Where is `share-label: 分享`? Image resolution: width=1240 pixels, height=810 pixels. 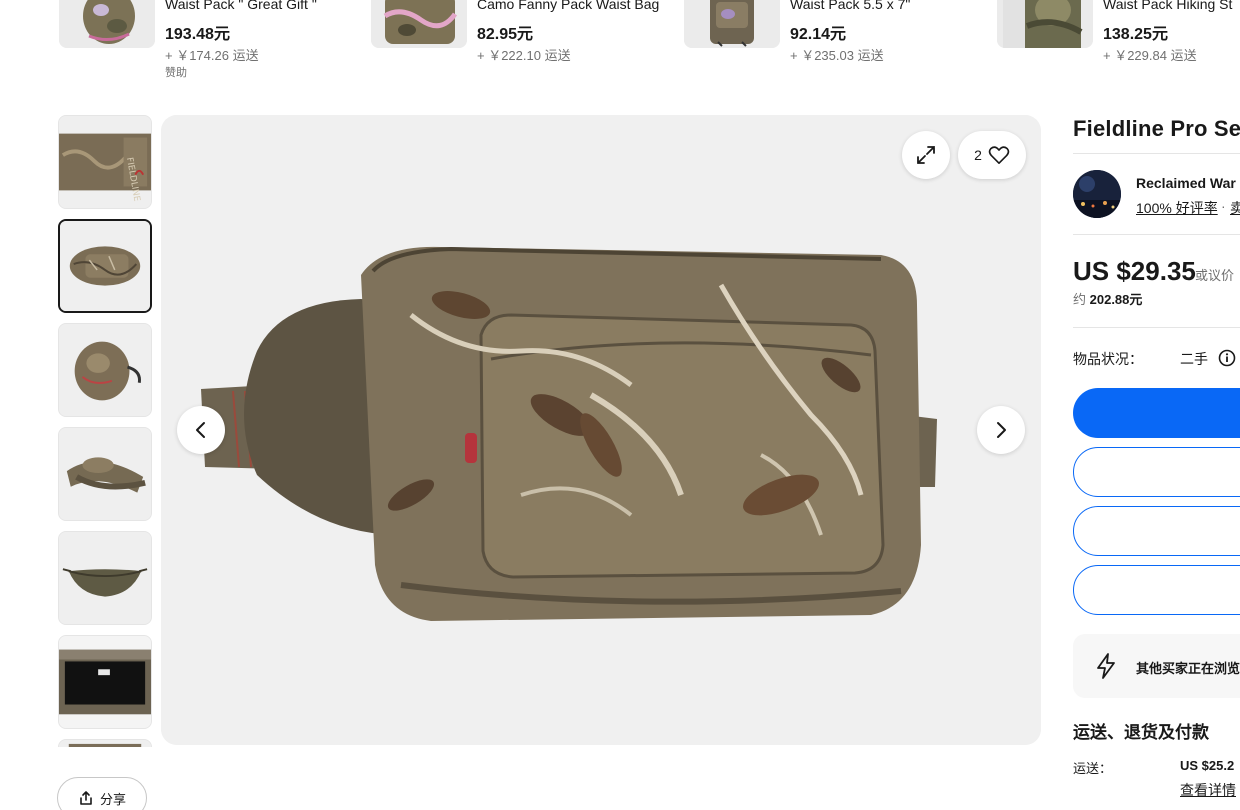
share-label: 分享 is located at coordinates (112, 799).